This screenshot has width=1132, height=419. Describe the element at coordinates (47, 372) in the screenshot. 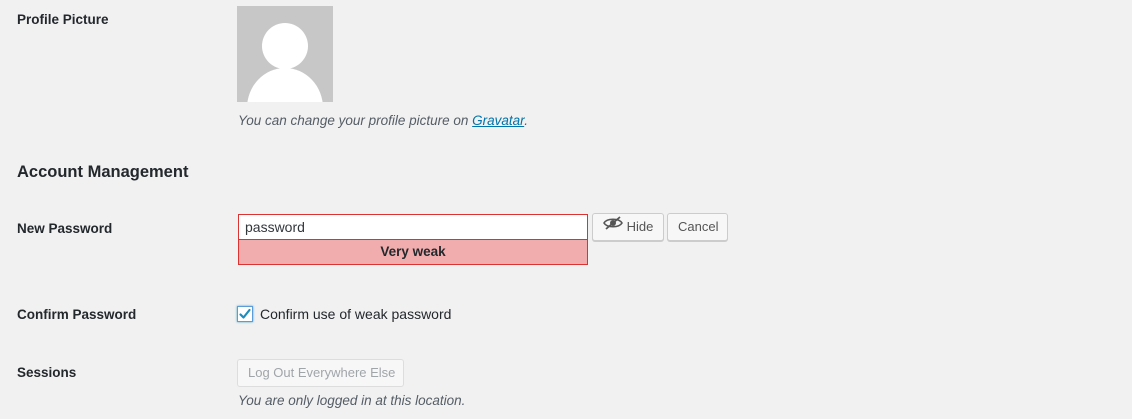

I see `sessions-label: Sessions` at that location.